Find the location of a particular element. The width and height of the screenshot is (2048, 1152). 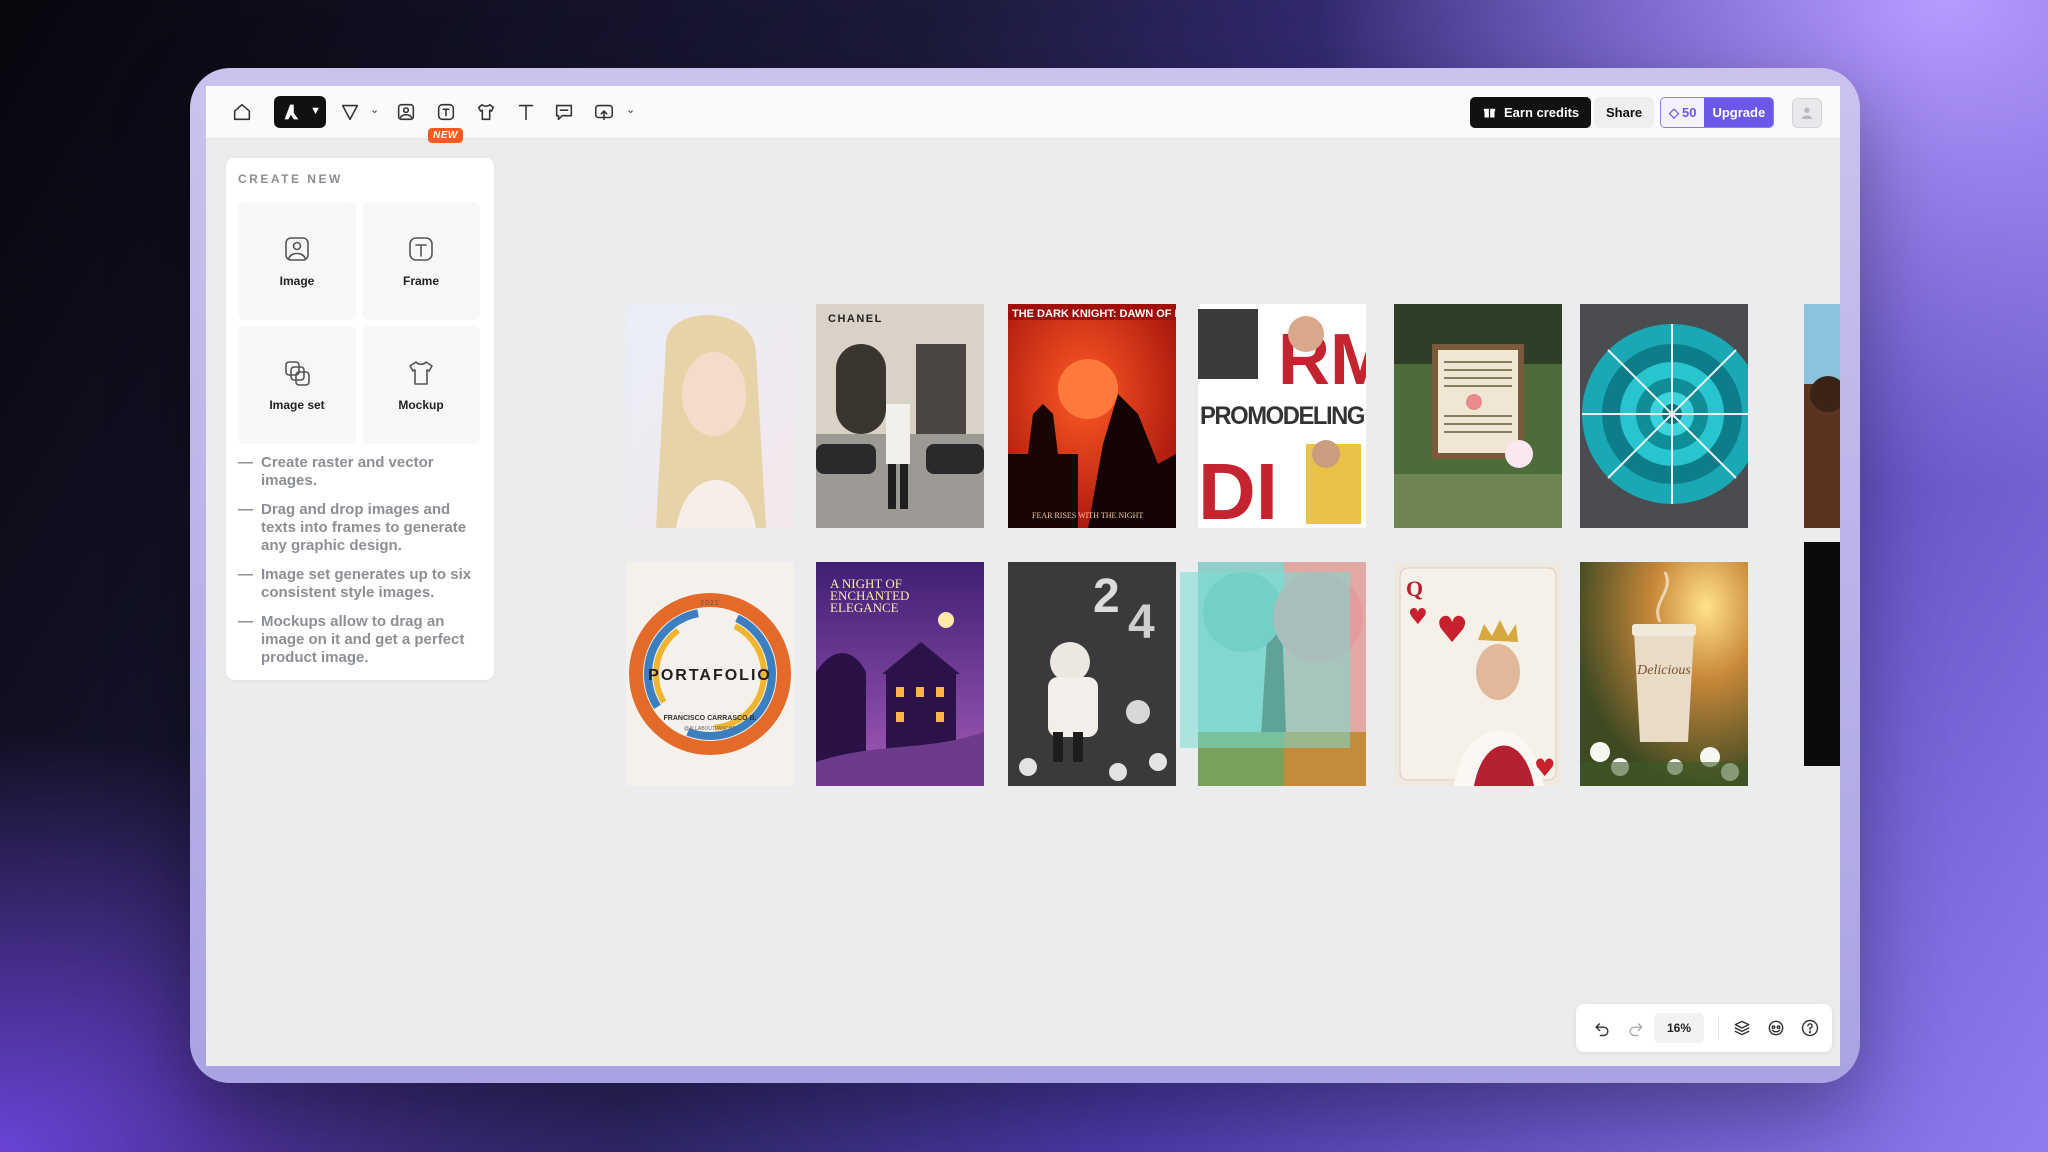

card-nautilus is located at coordinates (1664, 416).